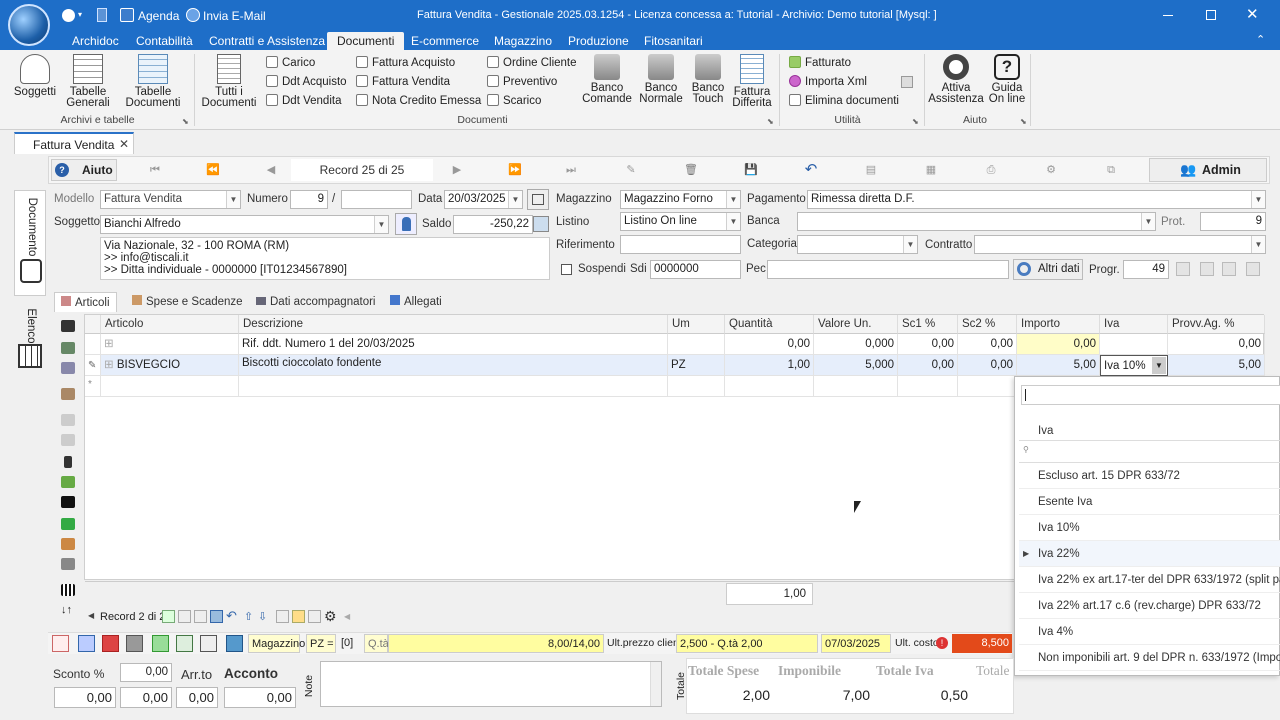  Describe the element at coordinates (453, 324) in the screenshot. I see `col-header-descrizione: Descrizione` at that location.